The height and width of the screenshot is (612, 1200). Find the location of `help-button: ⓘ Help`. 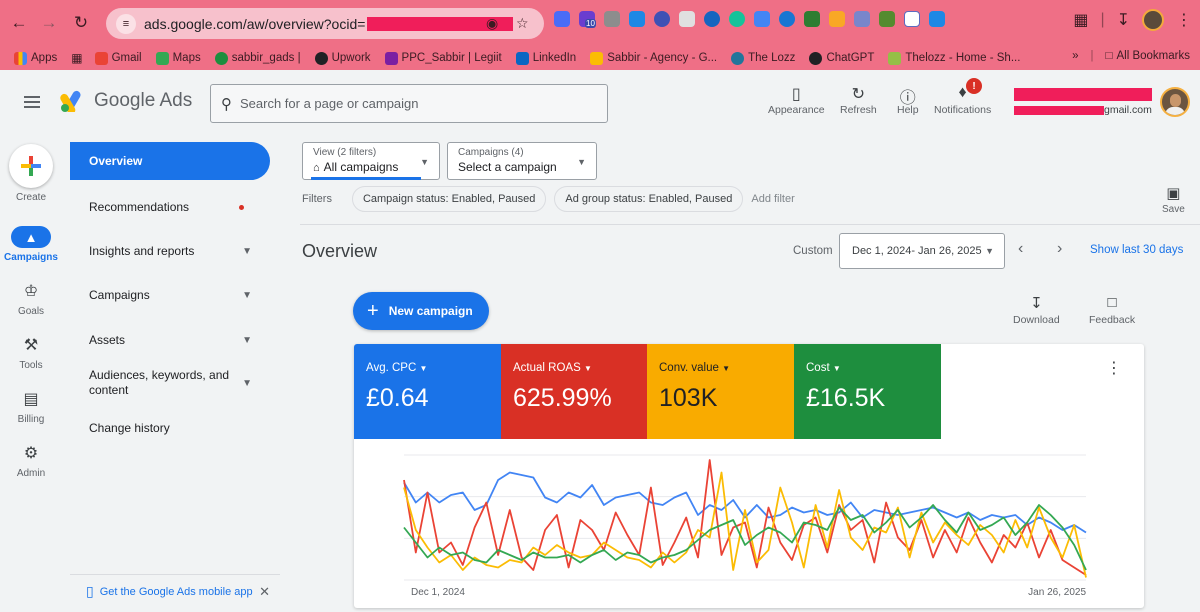

help-button: ⓘ Help is located at coordinates (908, 100).